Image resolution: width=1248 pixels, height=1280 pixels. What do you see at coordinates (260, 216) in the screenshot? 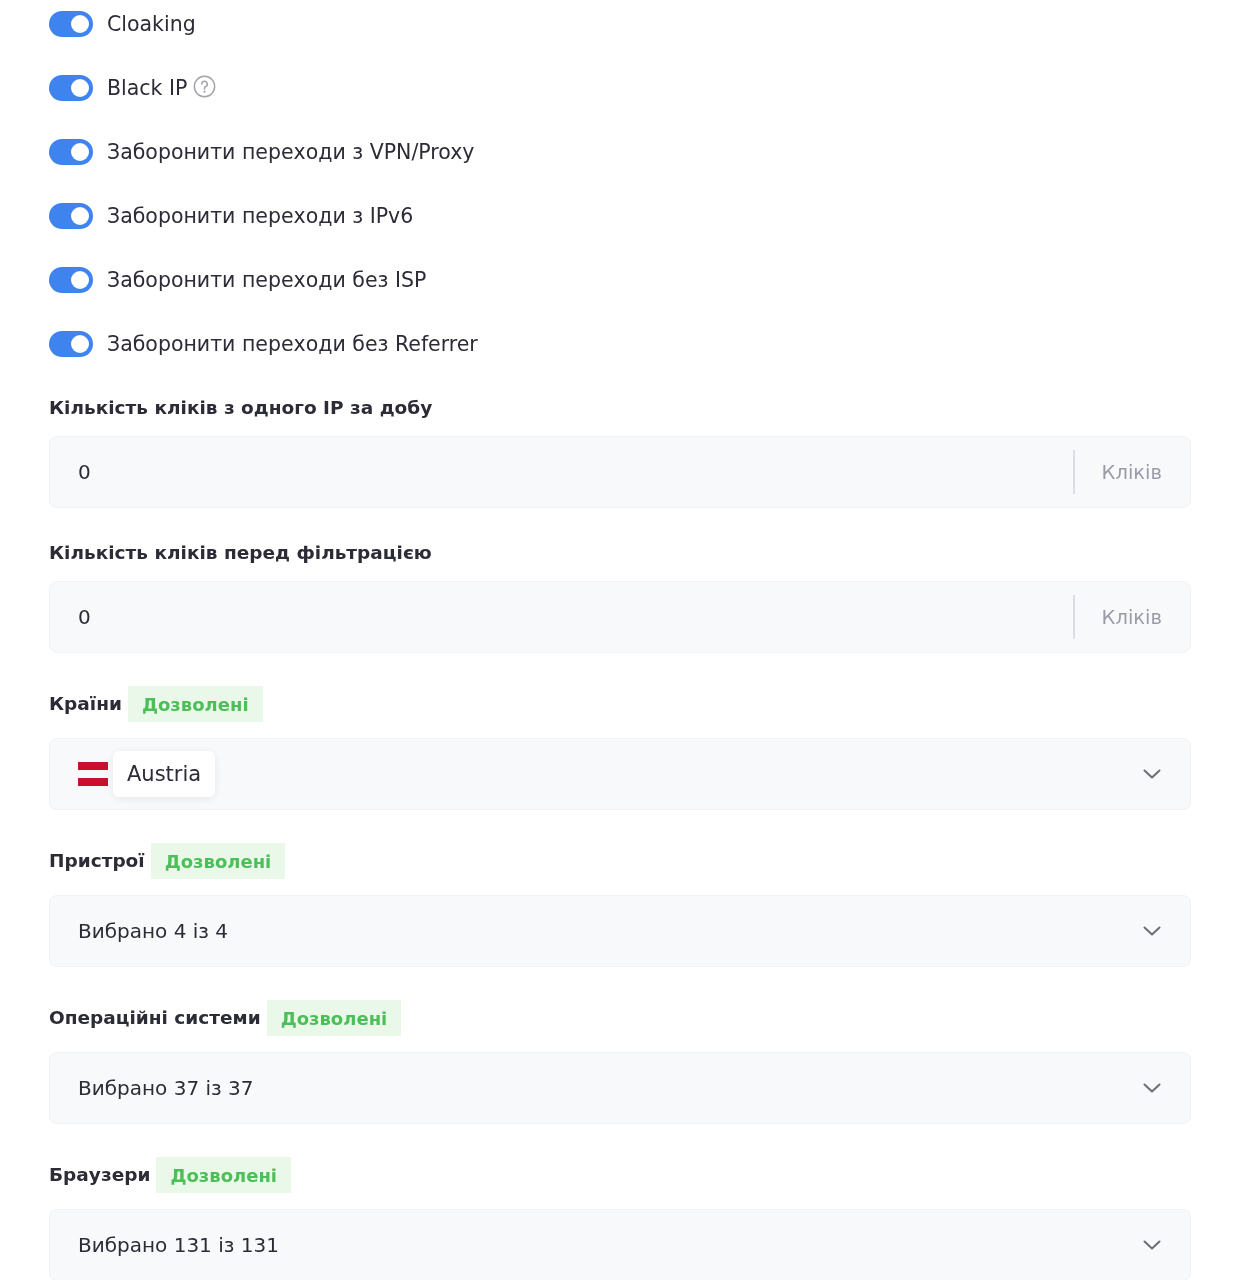
I see `toggle-label: Заборонити переходи з IPv6` at bounding box center [260, 216].